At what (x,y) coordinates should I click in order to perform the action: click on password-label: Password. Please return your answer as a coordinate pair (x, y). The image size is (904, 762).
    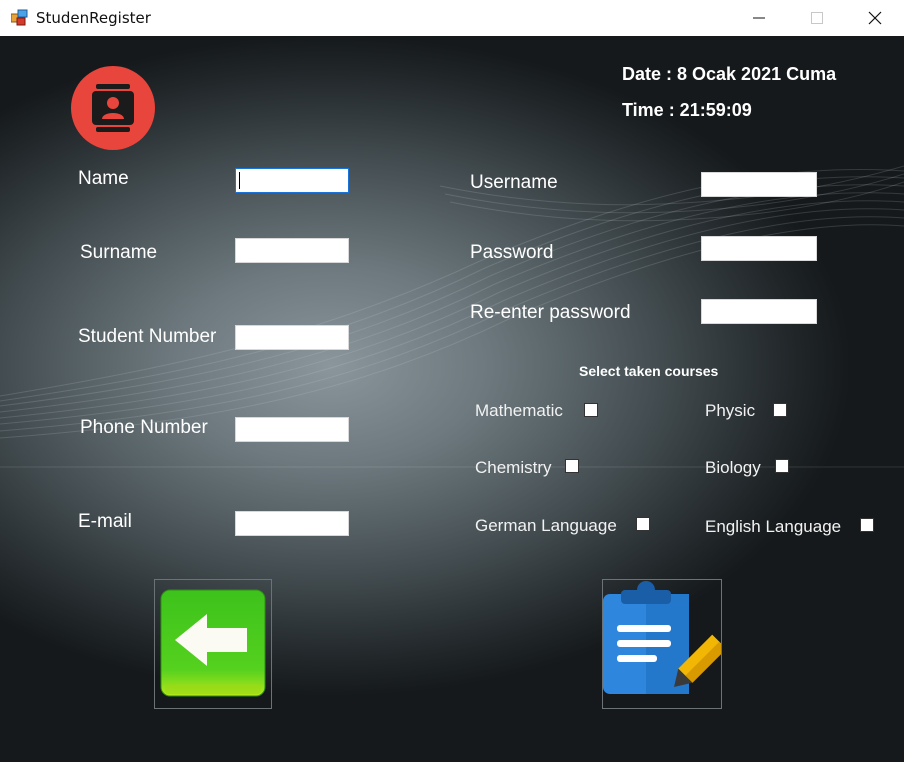
    Looking at the image, I should click on (512, 252).